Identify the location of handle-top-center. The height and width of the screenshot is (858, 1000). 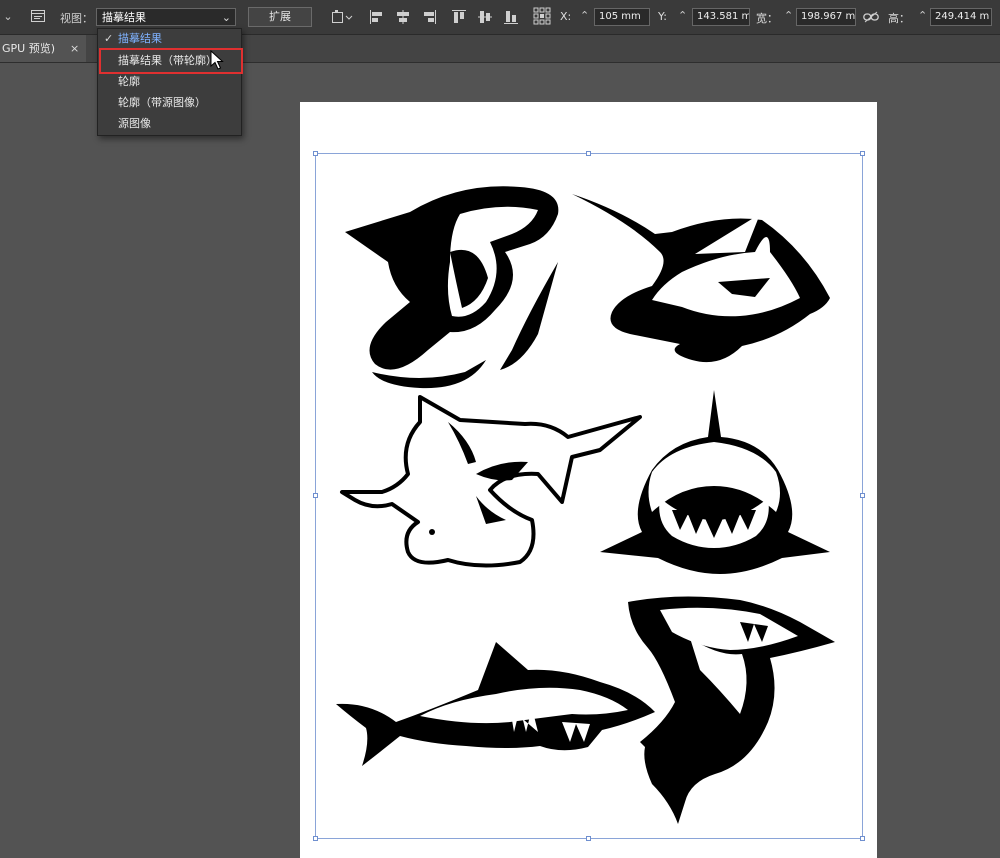
(588, 153).